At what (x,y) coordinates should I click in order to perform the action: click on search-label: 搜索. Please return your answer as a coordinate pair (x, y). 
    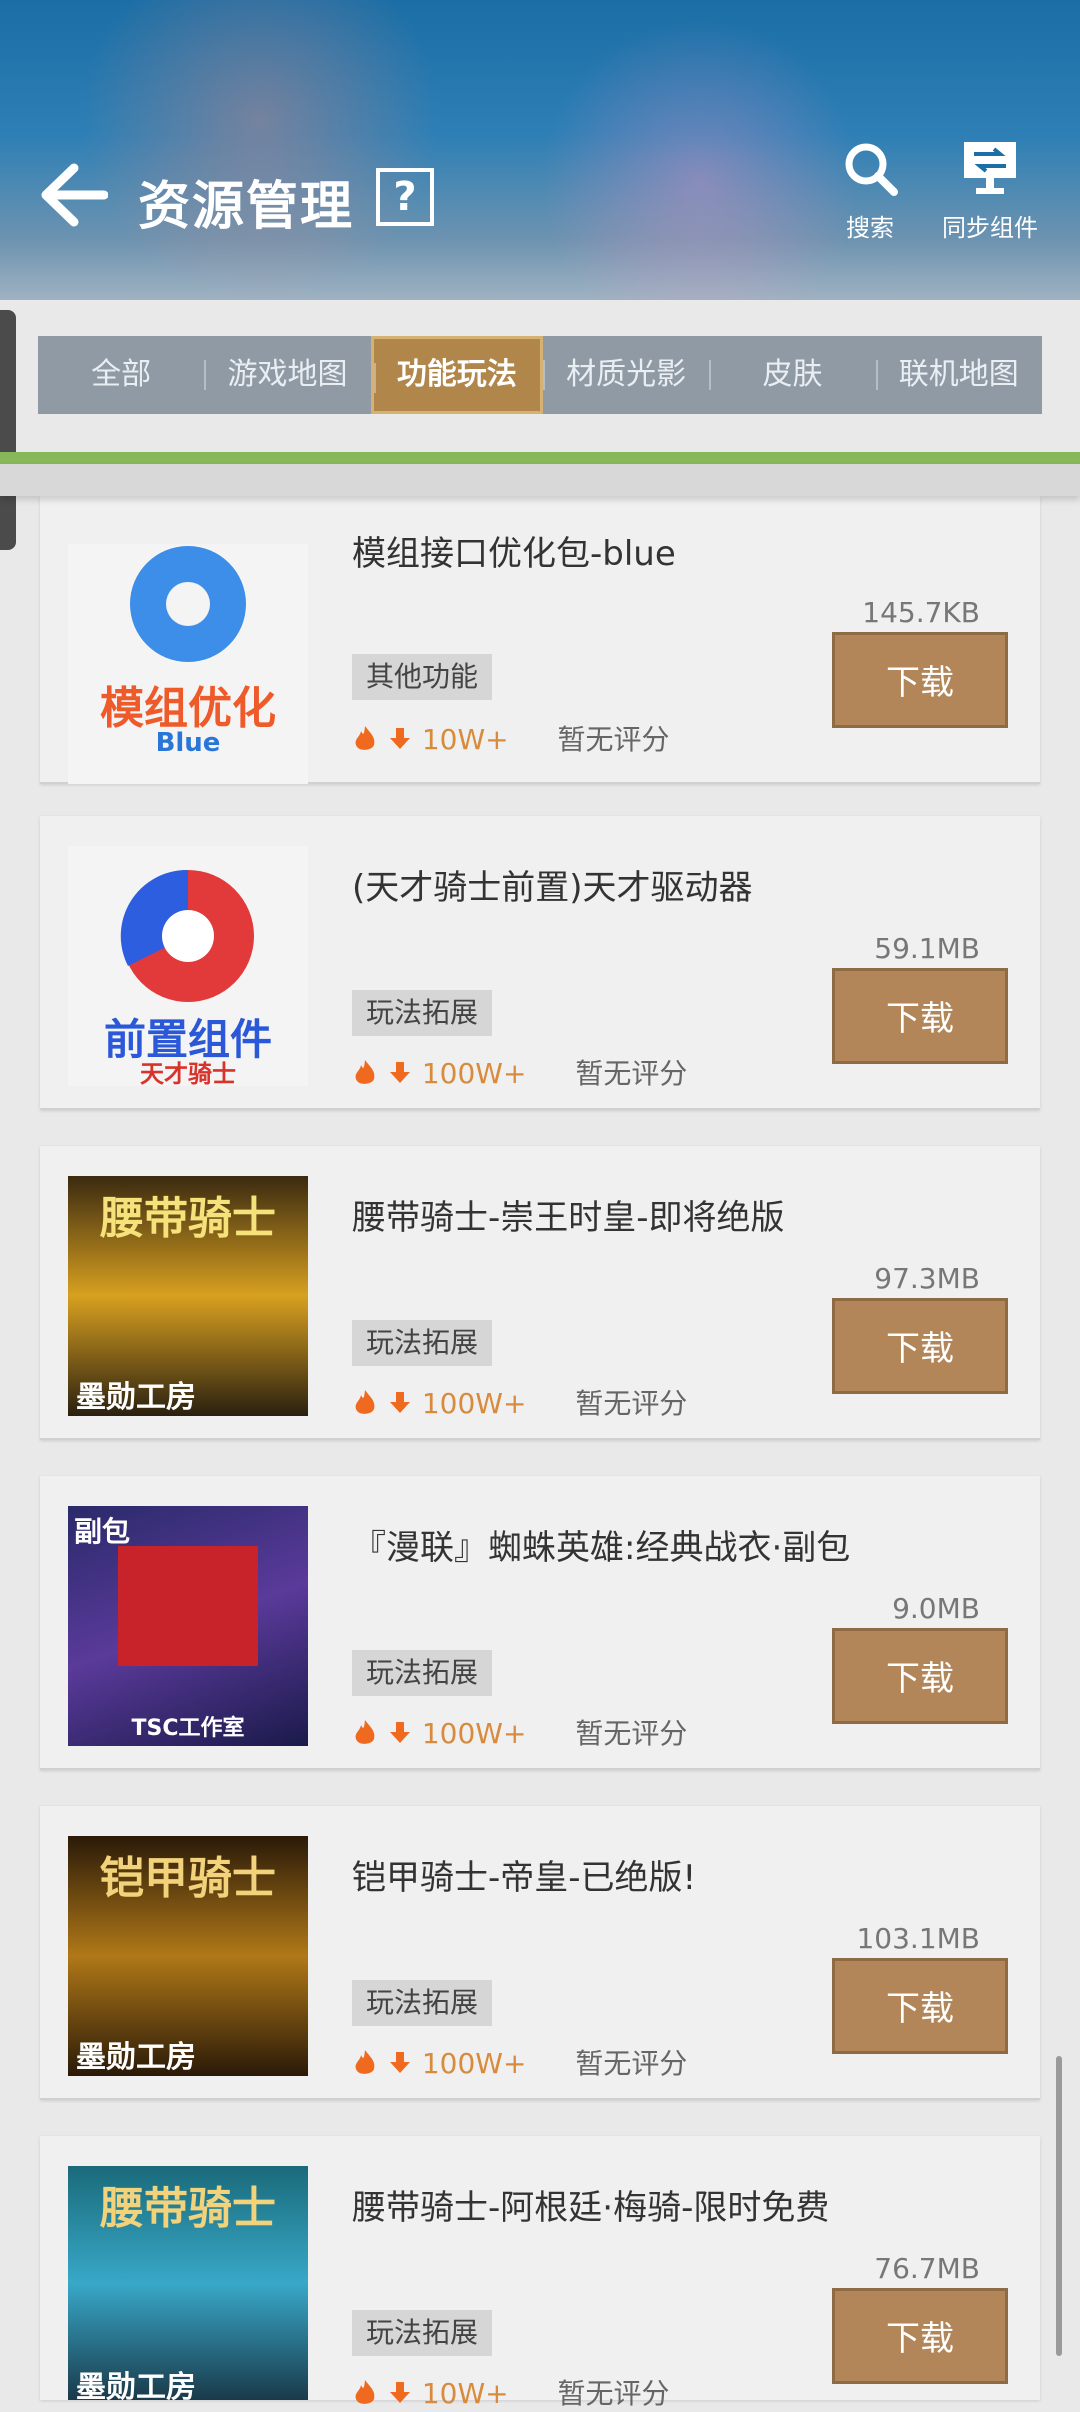
    Looking at the image, I should click on (870, 228).